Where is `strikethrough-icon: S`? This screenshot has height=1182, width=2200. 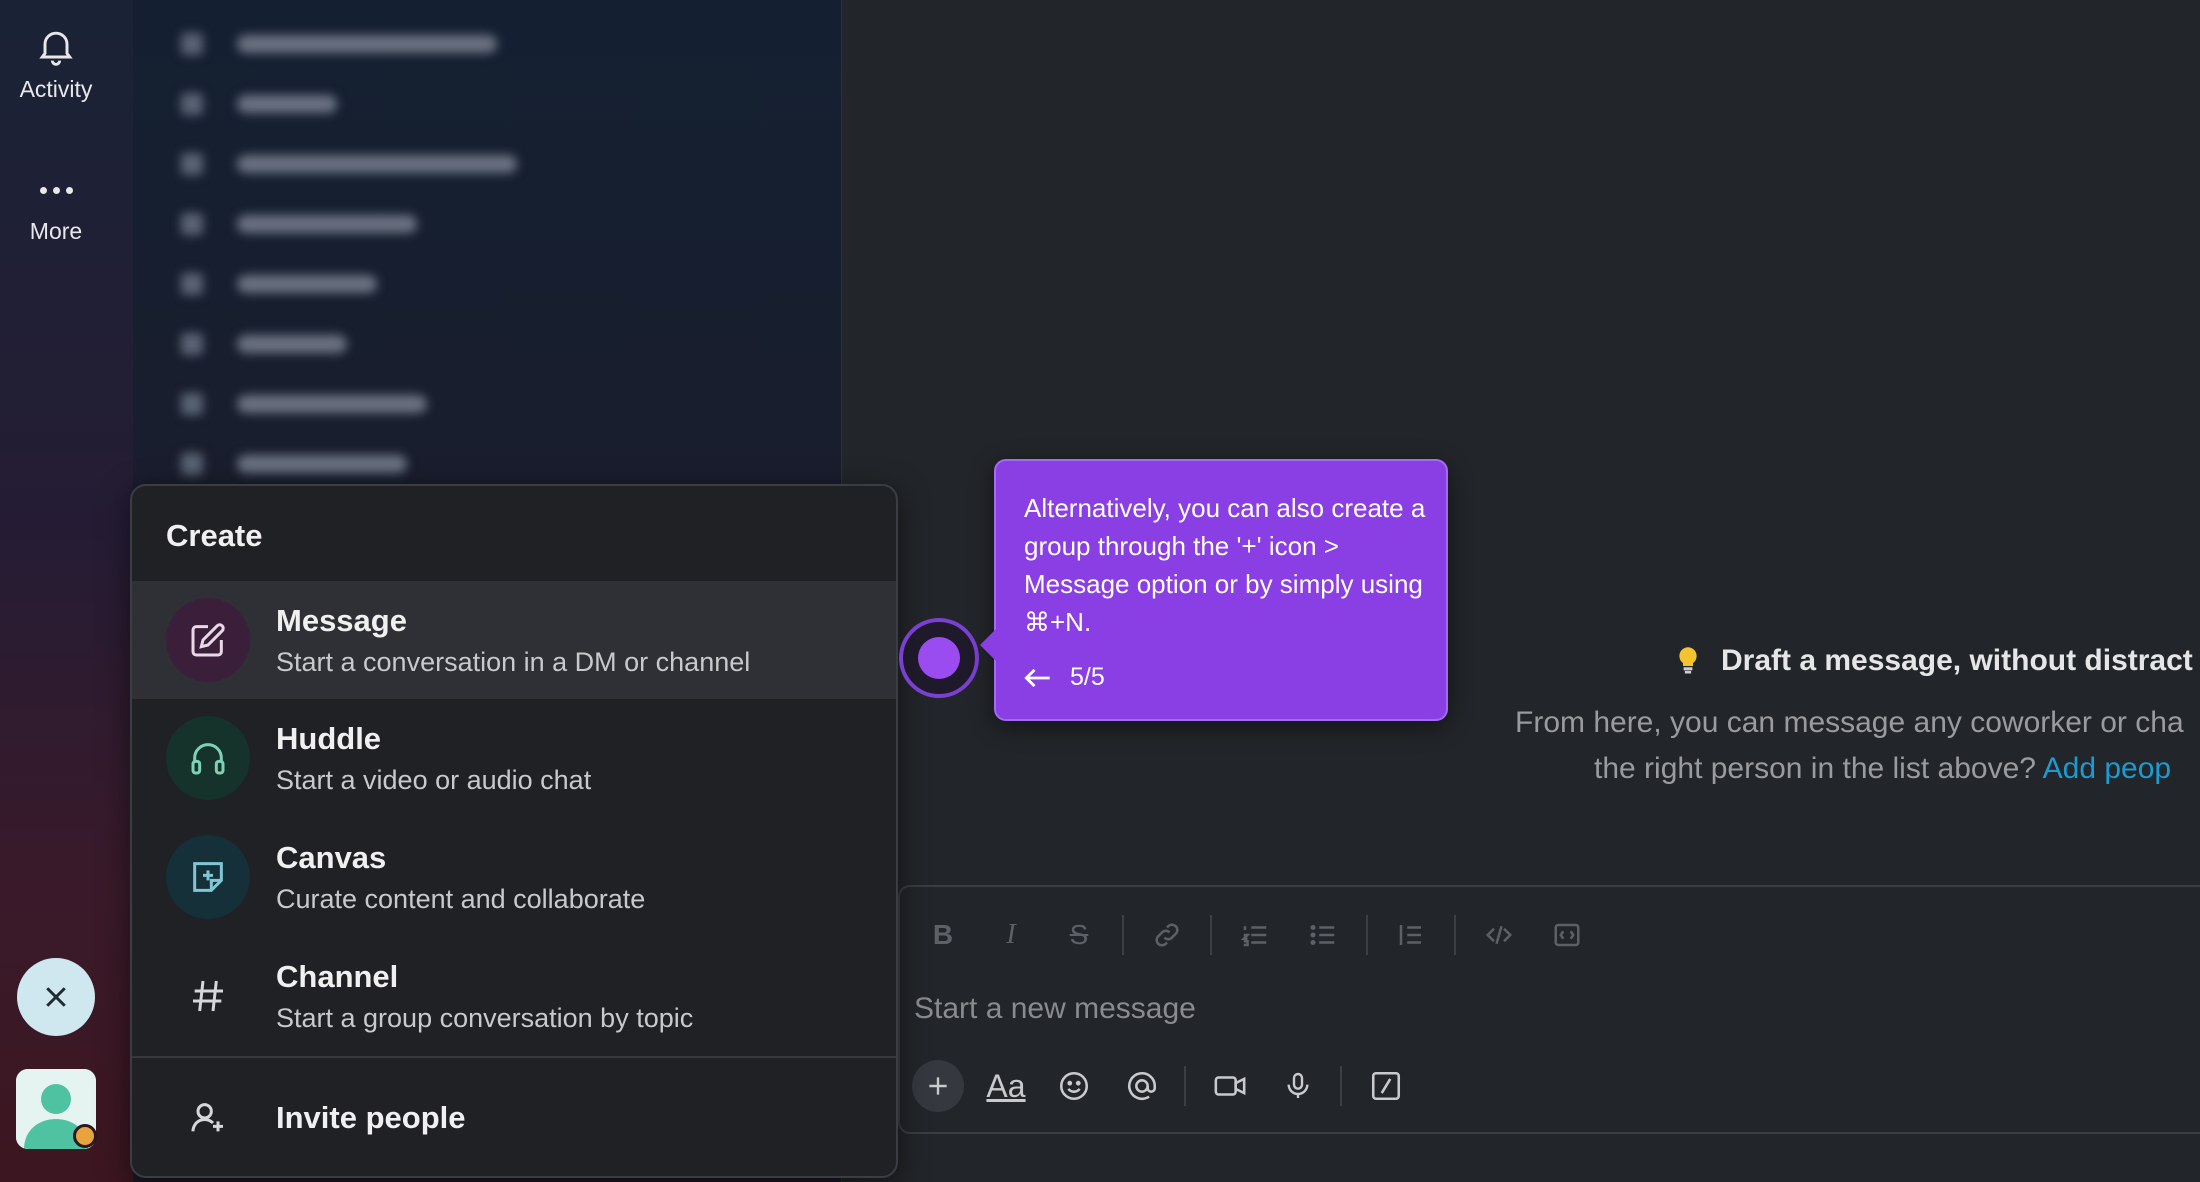
strikethrough-icon: S is located at coordinates (1079, 934).